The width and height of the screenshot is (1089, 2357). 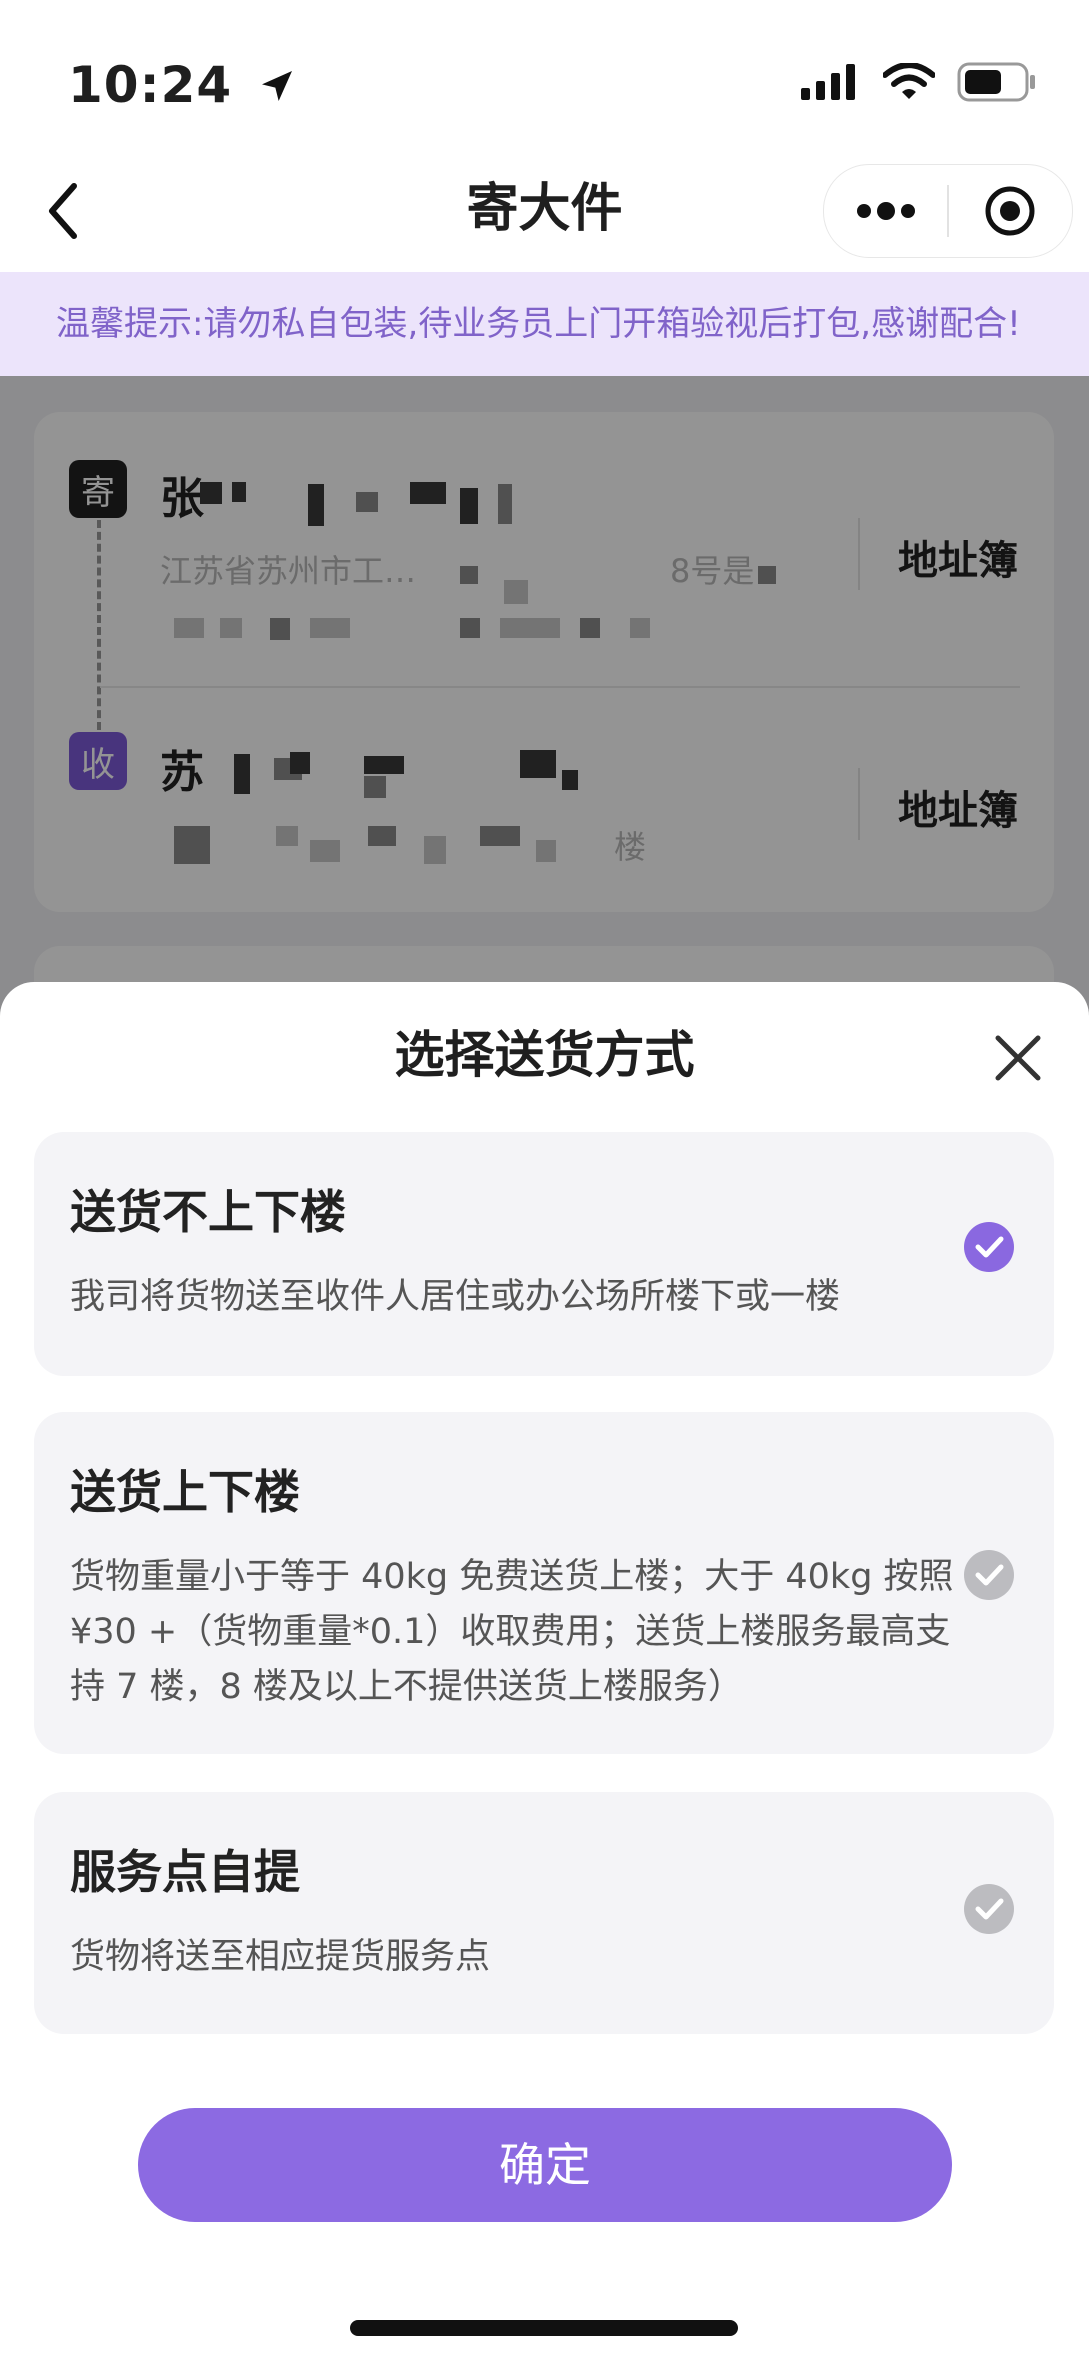 I want to click on location-arrow-icon, so click(x=276, y=86).